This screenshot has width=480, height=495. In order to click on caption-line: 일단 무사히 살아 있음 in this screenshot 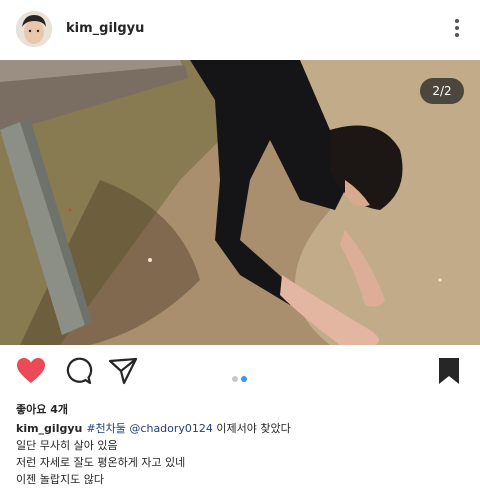, I will do `click(67, 445)`.